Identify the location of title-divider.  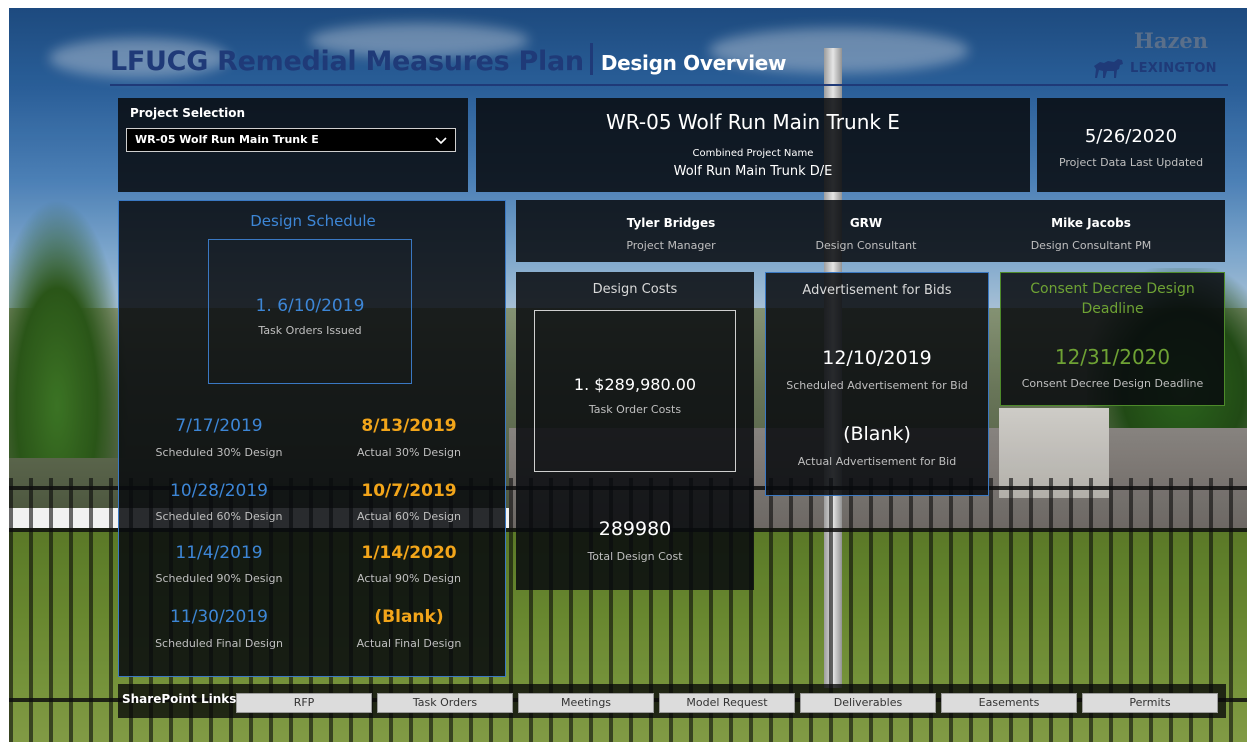
(591, 59).